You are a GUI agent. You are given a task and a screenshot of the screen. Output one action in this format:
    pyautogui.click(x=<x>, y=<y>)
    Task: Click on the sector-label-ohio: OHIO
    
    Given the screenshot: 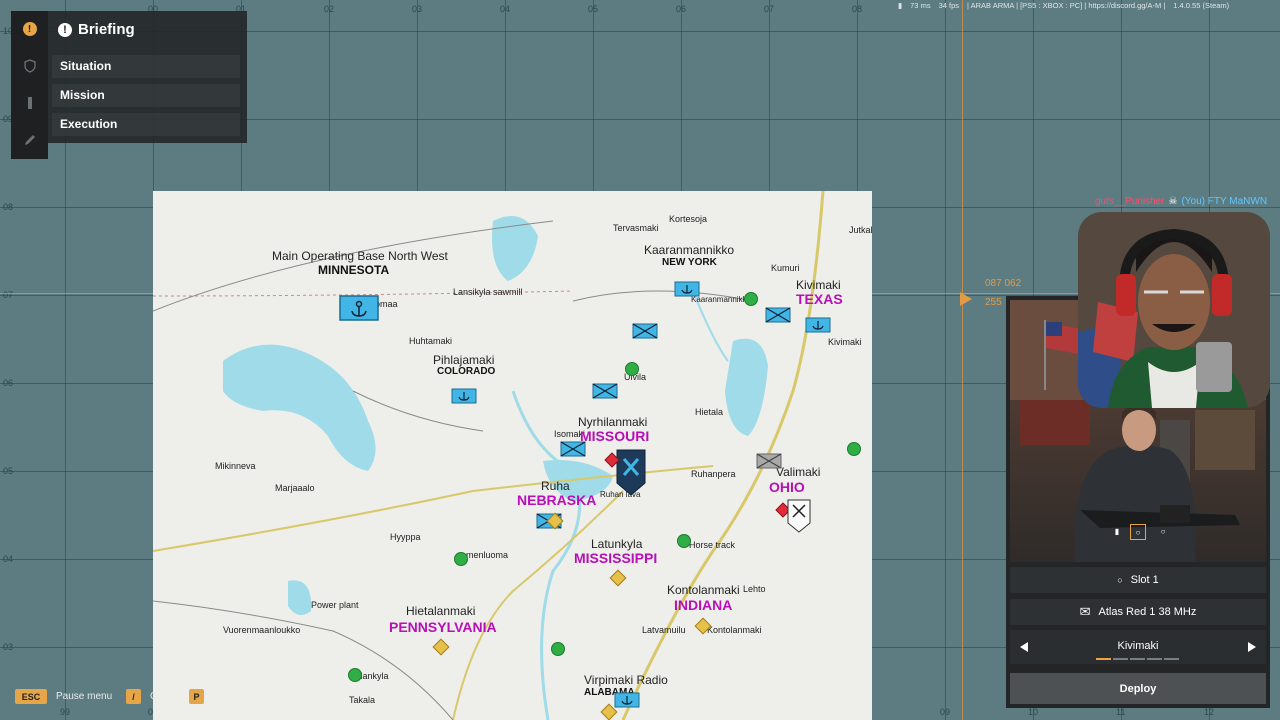 What is the action you would take?
    pyautogui.click(x=787, y=487)
    